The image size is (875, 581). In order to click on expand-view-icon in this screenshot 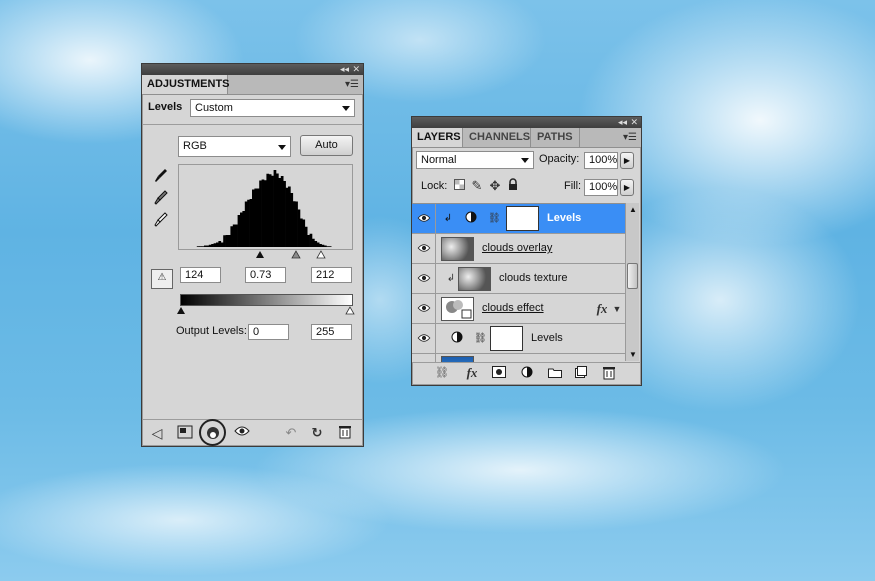, I will do `click(185, 434)`.